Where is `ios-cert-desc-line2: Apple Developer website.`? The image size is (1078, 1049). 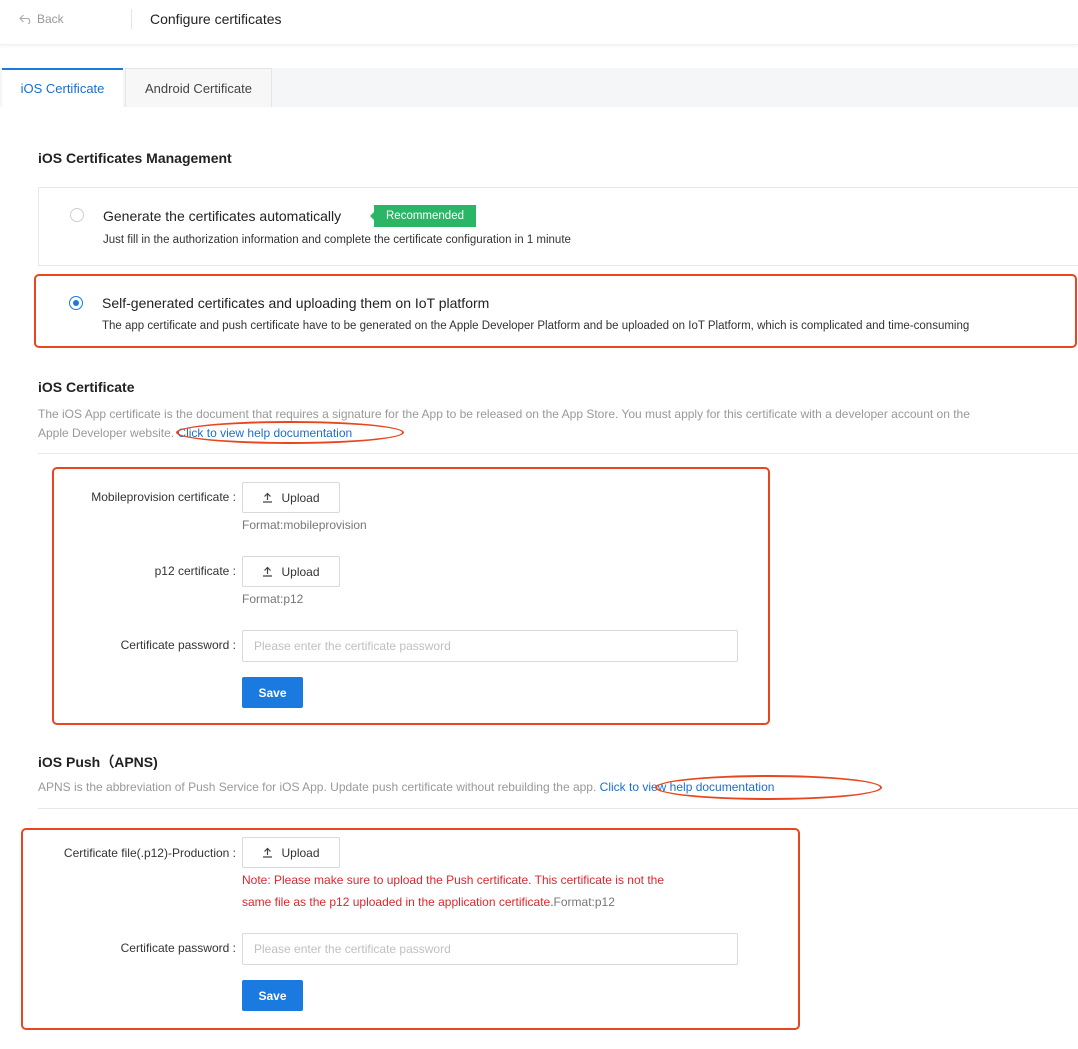
ios-cert-desc-line2: Apple Developer website. is located at coordinates (106, 433).